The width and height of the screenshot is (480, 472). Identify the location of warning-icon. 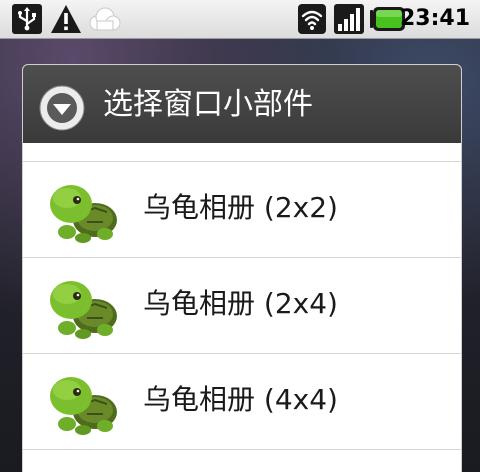
(66, 19).